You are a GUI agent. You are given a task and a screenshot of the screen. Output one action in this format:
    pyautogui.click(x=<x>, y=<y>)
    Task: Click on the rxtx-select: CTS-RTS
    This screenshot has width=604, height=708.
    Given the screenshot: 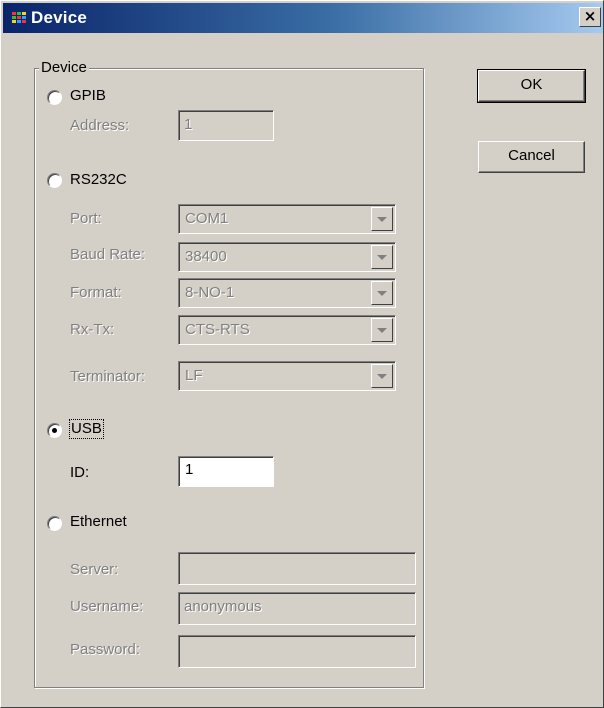 What is the action you would take?
    pyautogui.click(x=287, y=330)
    